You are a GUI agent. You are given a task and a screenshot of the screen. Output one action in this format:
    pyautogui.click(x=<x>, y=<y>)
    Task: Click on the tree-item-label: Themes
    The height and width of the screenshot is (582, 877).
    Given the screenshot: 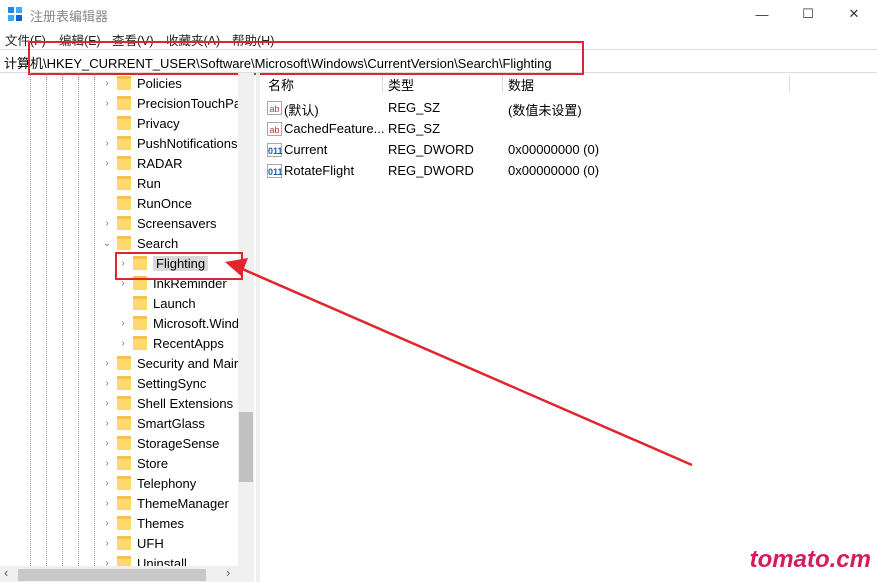 What is the action you would take?
    pyautogui.click(x=160, y=523)
    